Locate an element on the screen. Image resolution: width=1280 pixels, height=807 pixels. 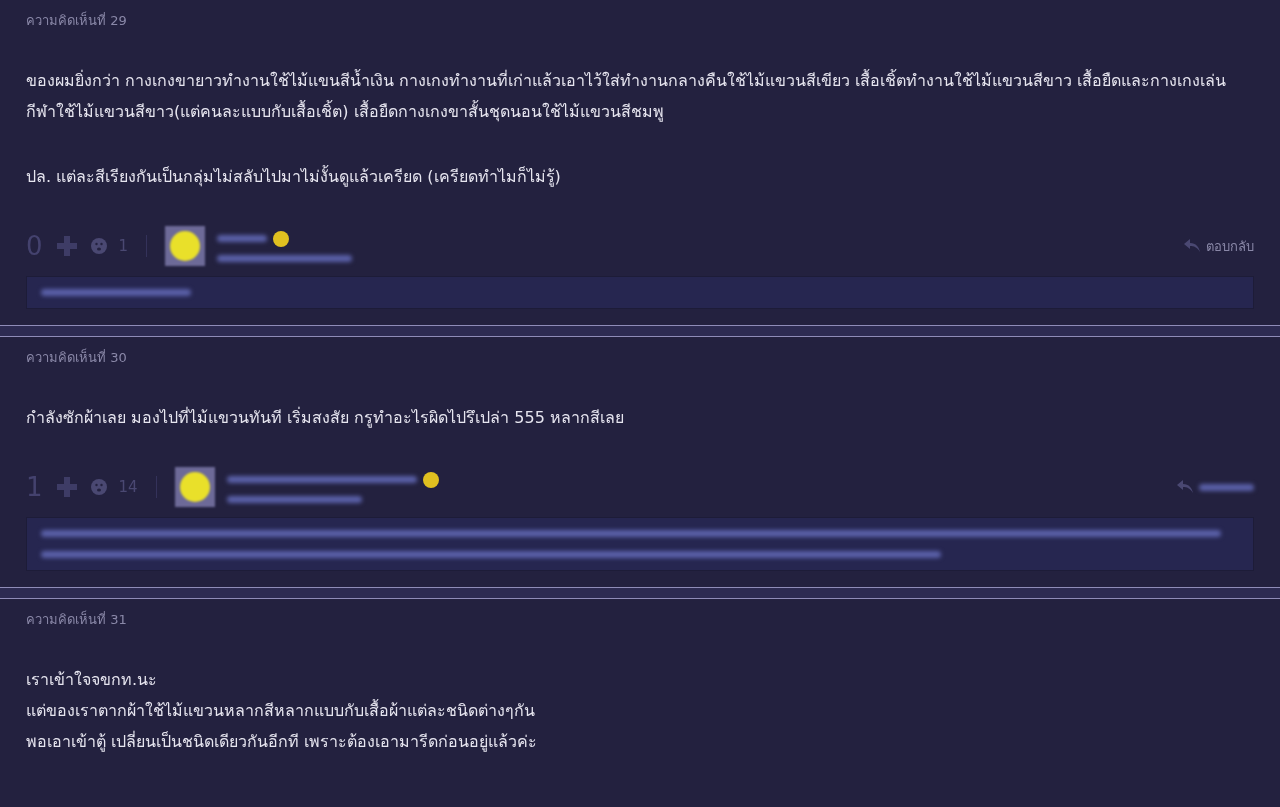
comment-number: ความคิดเห็นที่ 29 is located at coordinates (77, 20).